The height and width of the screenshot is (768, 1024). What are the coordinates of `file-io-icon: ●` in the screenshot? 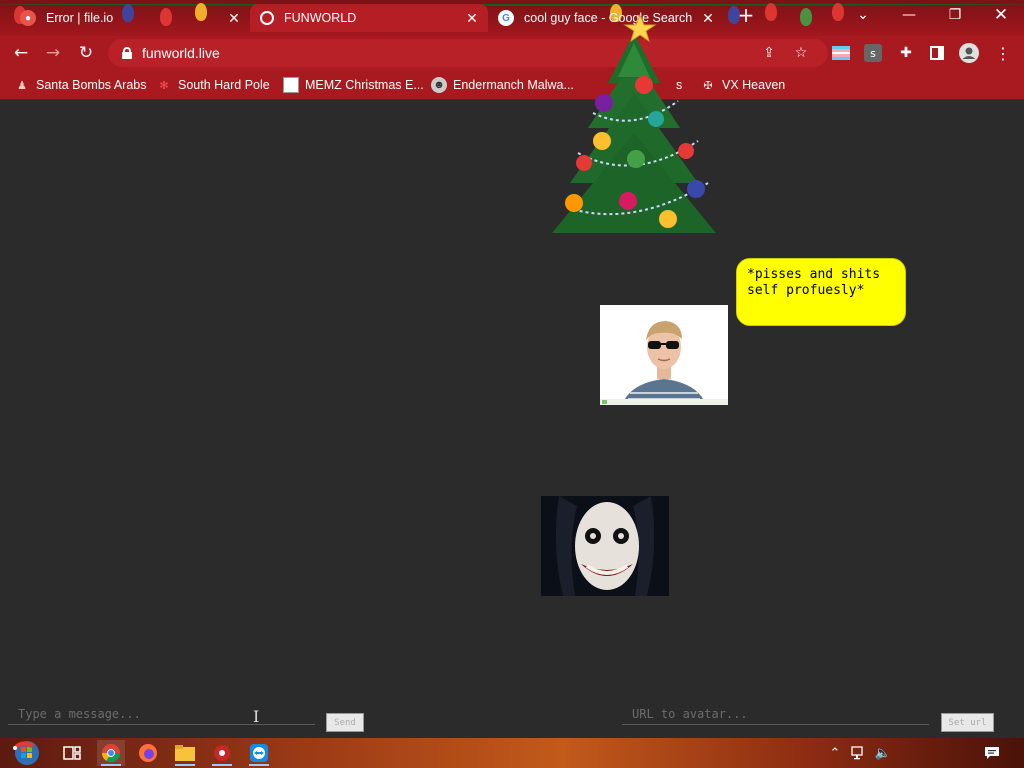 It's located at (28, 18).